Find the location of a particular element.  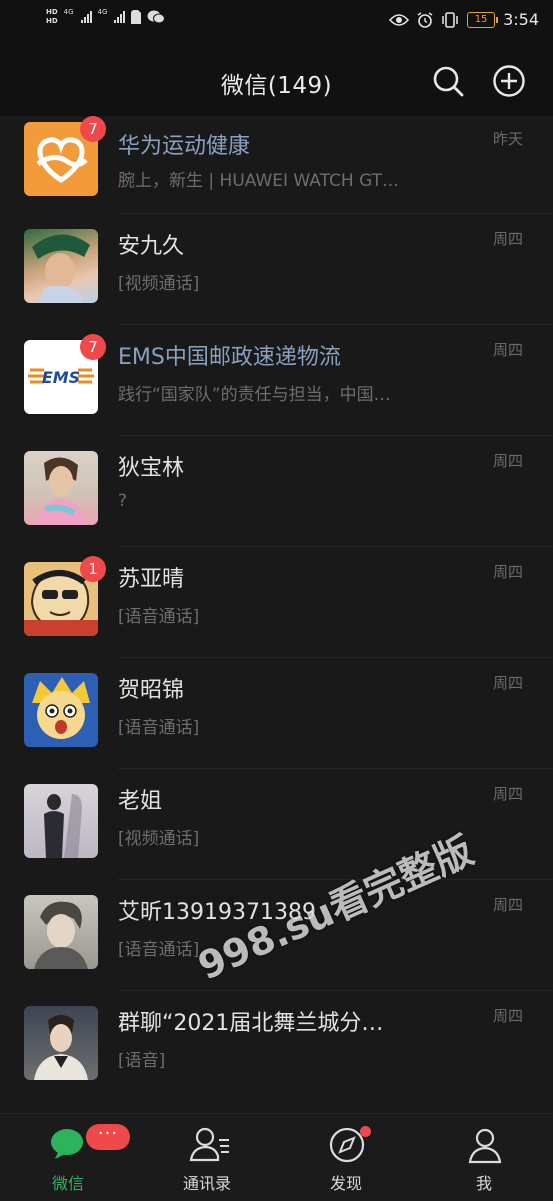

tab-discover: 发现 is located at coordinates (346, 1157).